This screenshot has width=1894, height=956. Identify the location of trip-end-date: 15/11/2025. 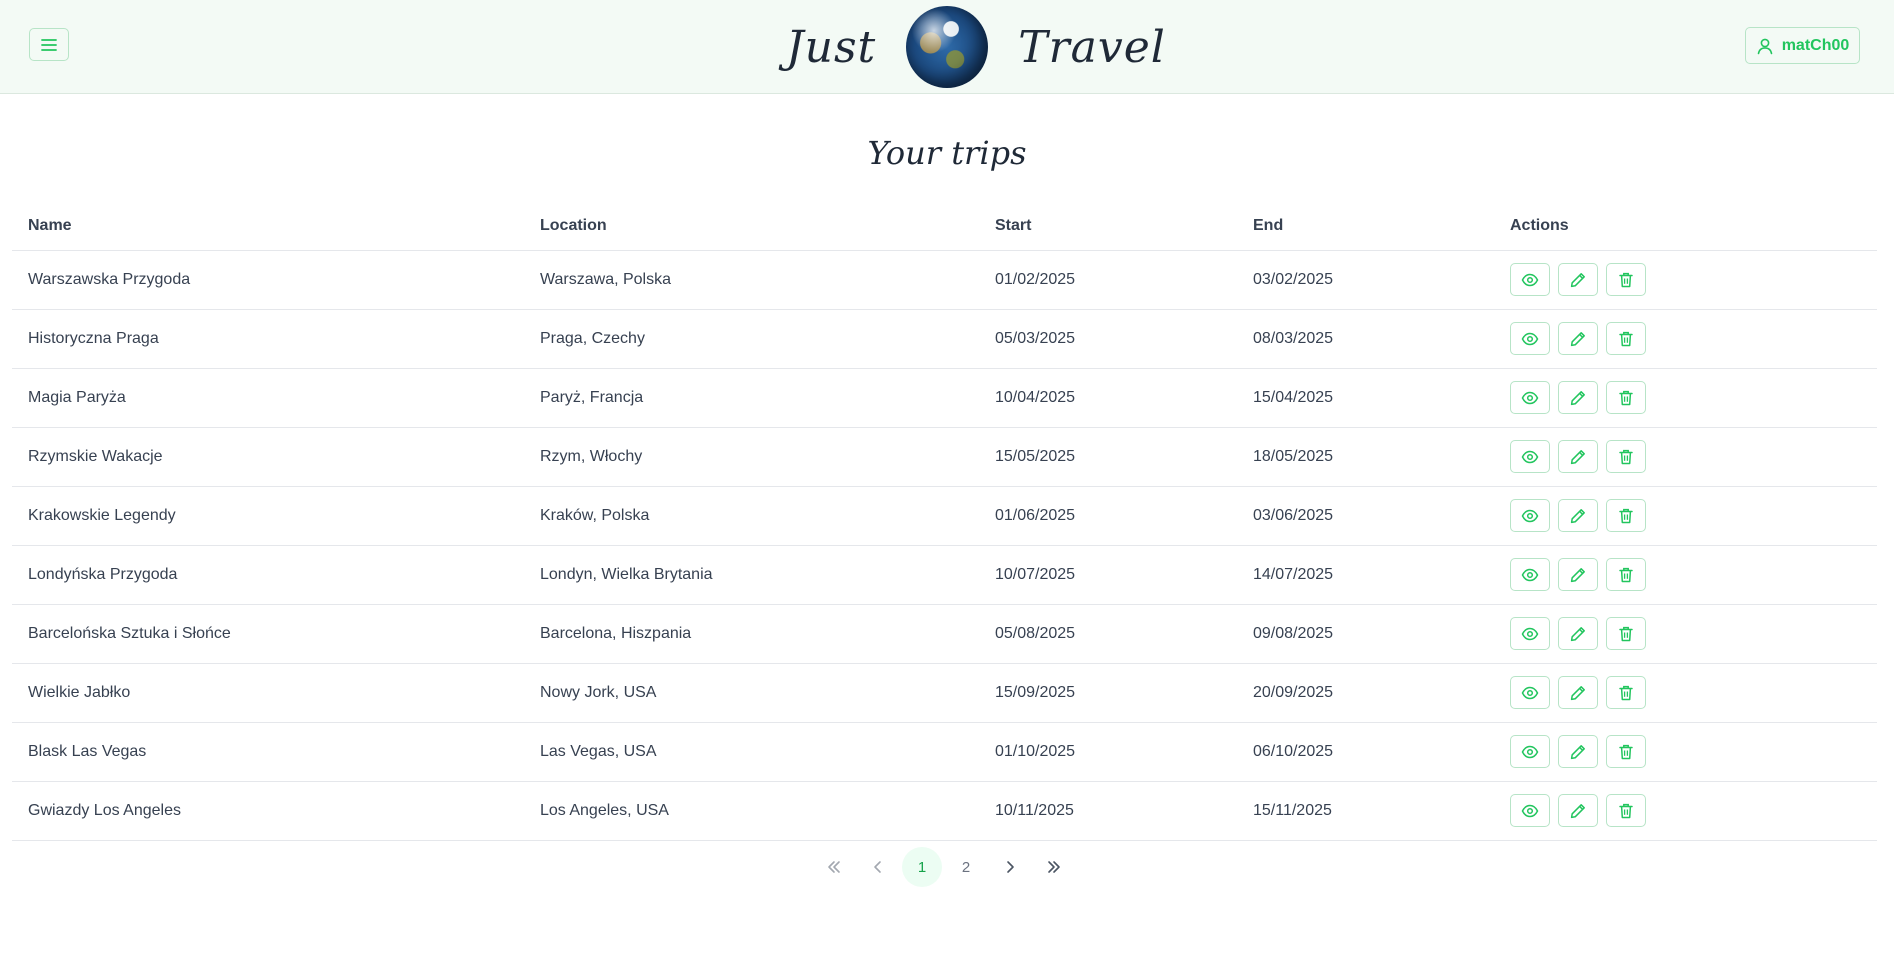
(1365, 811).